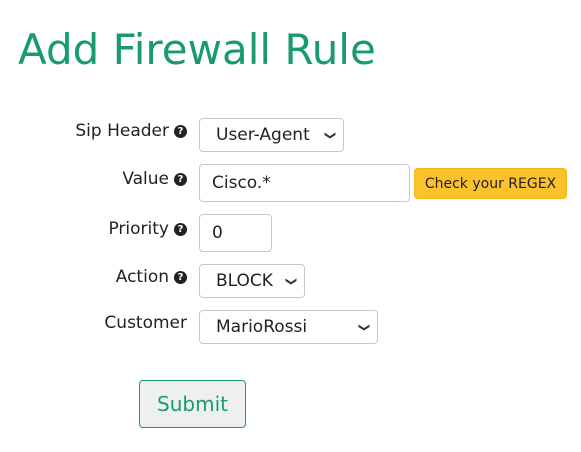 The image size is (581, 452). I want to click on customer-label-group: Customer, so click(145, 323).